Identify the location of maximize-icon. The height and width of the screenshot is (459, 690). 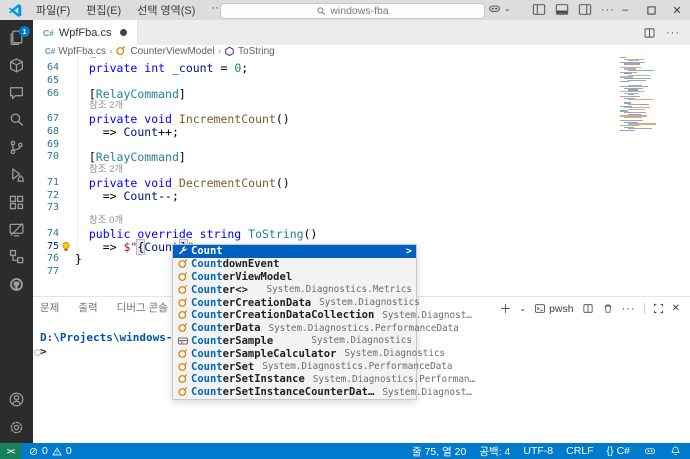
(651, 10).